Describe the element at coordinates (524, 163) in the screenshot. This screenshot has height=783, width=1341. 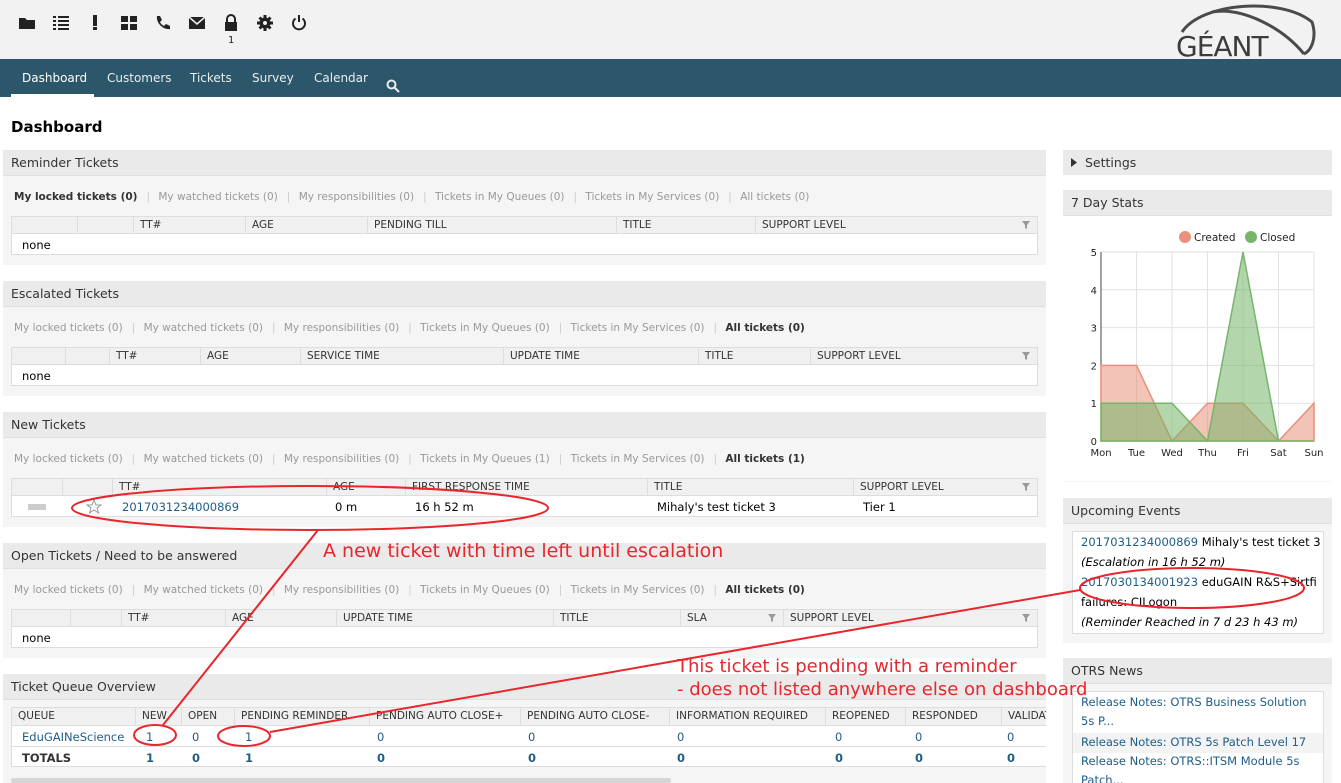
I see `widget-header: Reminder Tickets` at that location.